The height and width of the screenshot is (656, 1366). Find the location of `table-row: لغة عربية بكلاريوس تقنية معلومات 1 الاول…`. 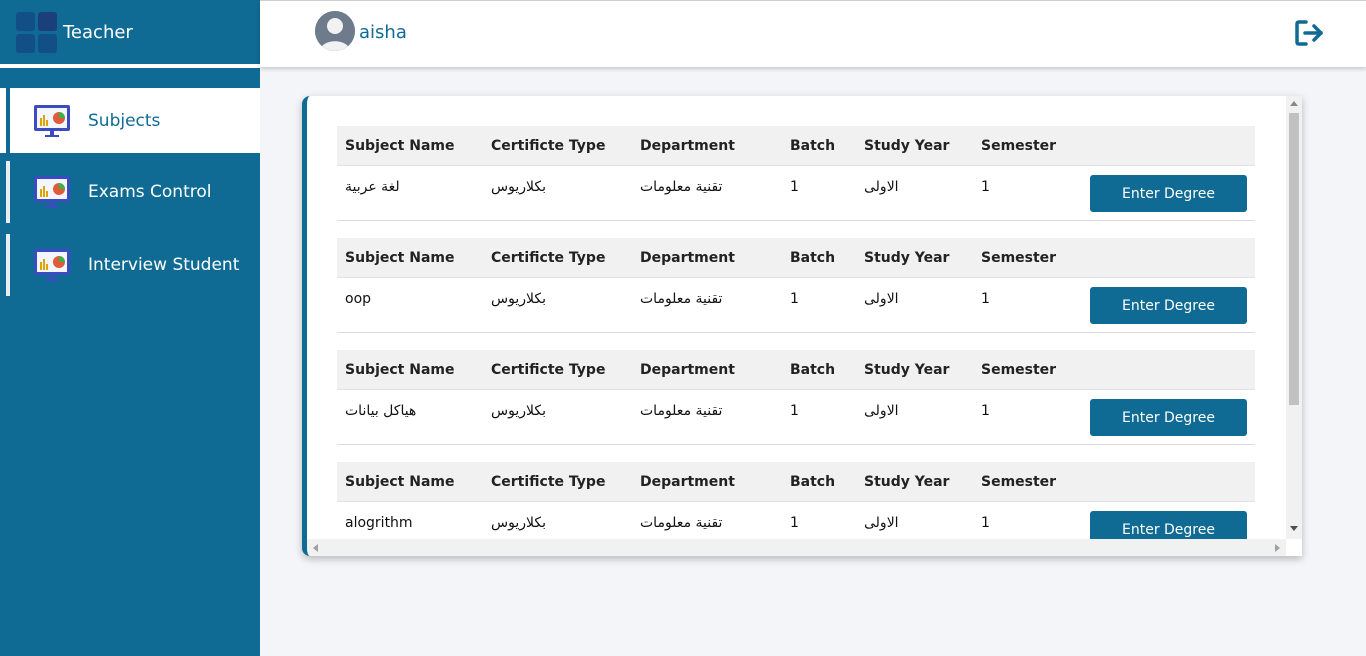

table-row: لغة عربية بكلاريوس تقنية معلومات 1 الاول… is located at coordinates (796, 193).